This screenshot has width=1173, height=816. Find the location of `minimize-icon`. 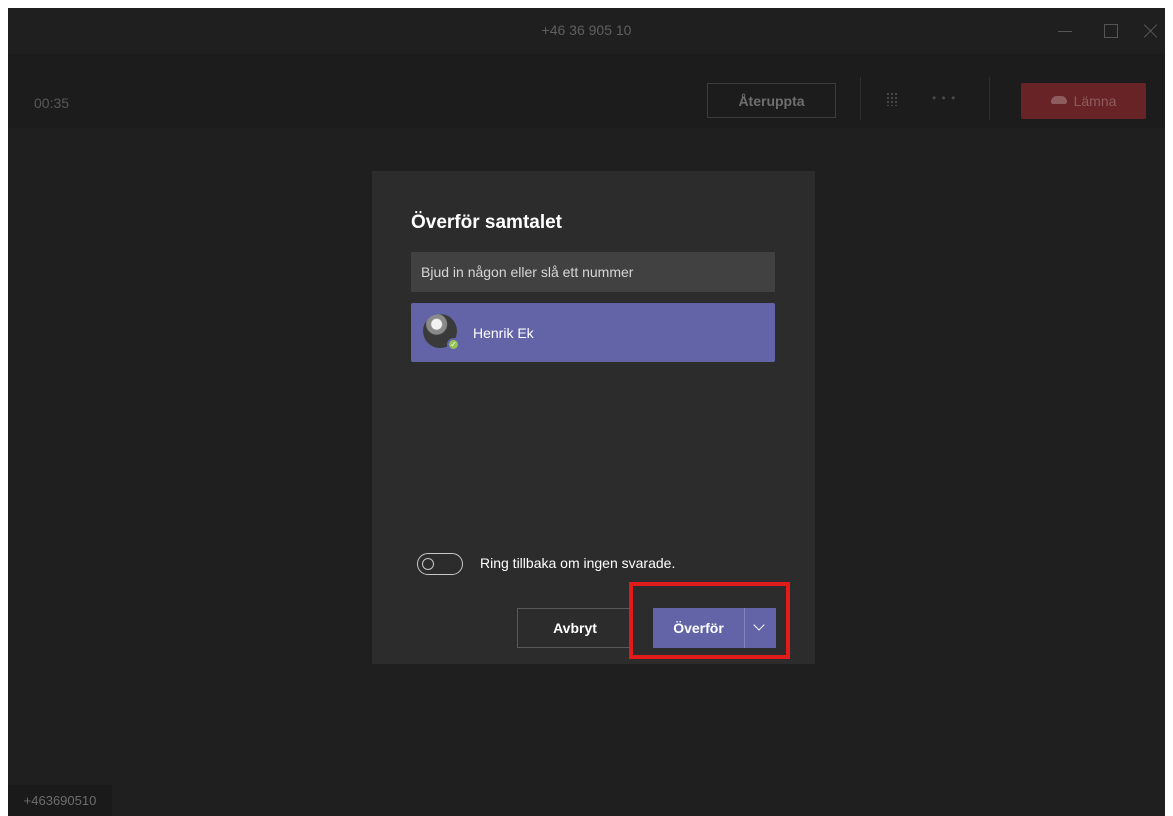

minimize-icon is located at coordinates (1065, 31).